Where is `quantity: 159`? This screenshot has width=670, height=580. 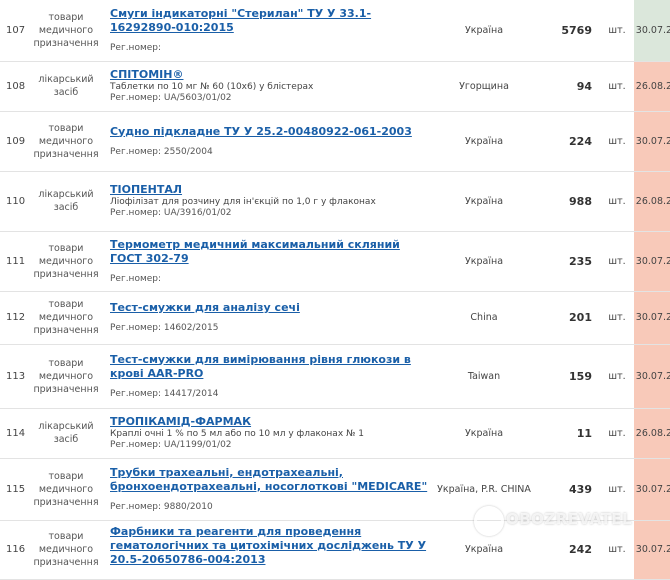 quantity: 159 is located at coordinates (569, 376).